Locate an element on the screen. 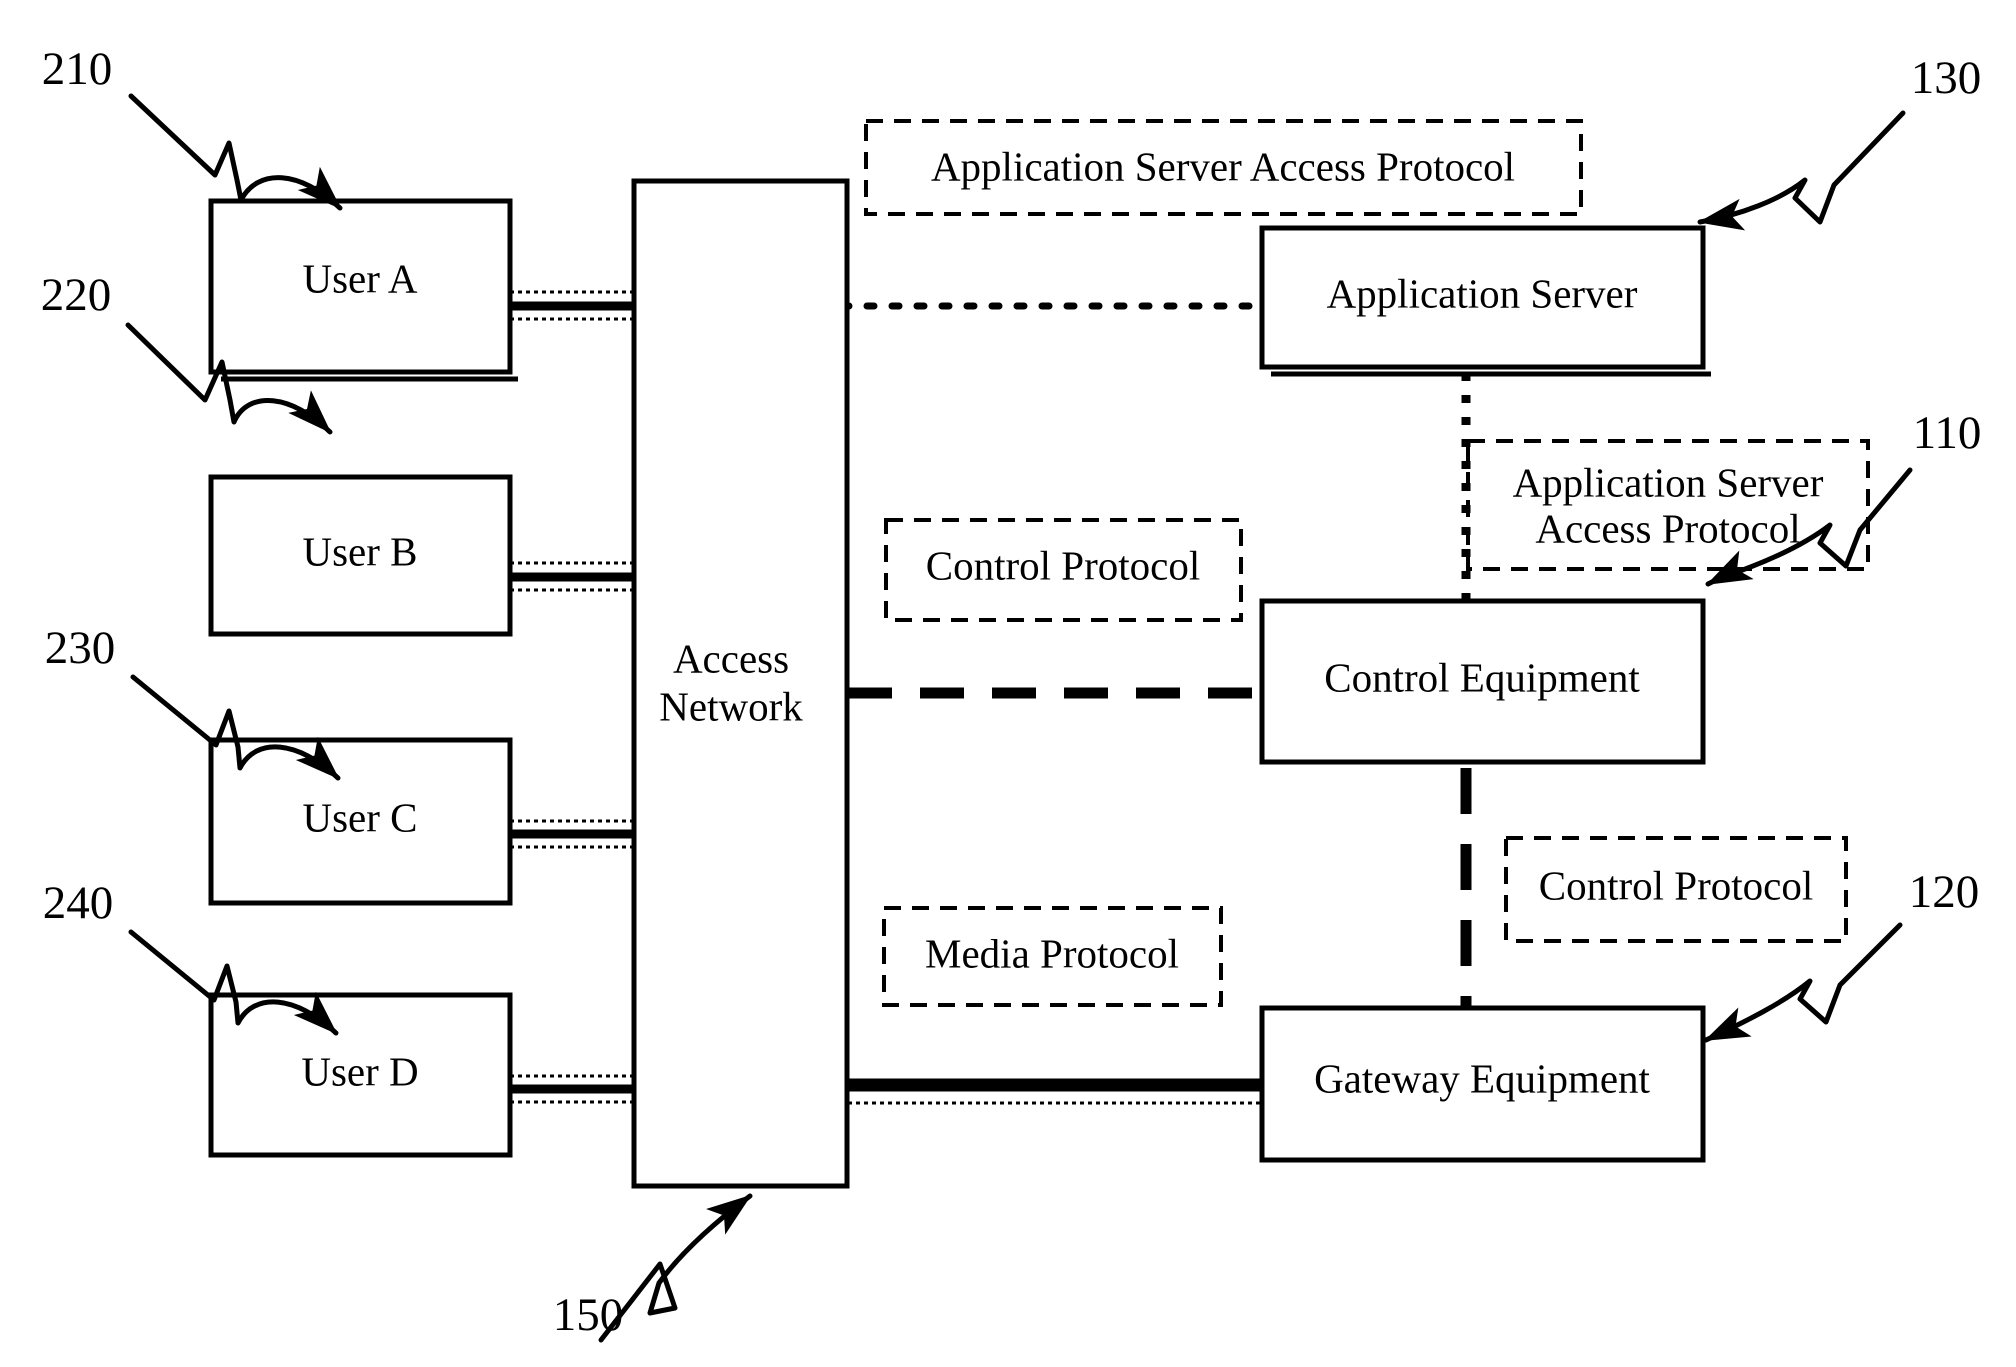  node-user-b: User B is located at coordinates (360, 555).